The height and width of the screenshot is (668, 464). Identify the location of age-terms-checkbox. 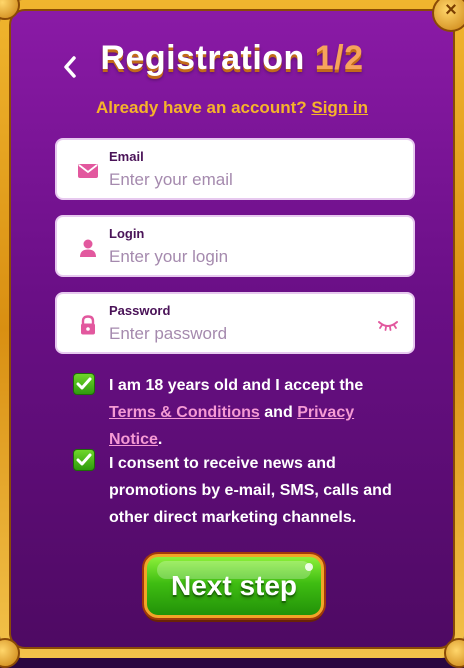
(84, 384).